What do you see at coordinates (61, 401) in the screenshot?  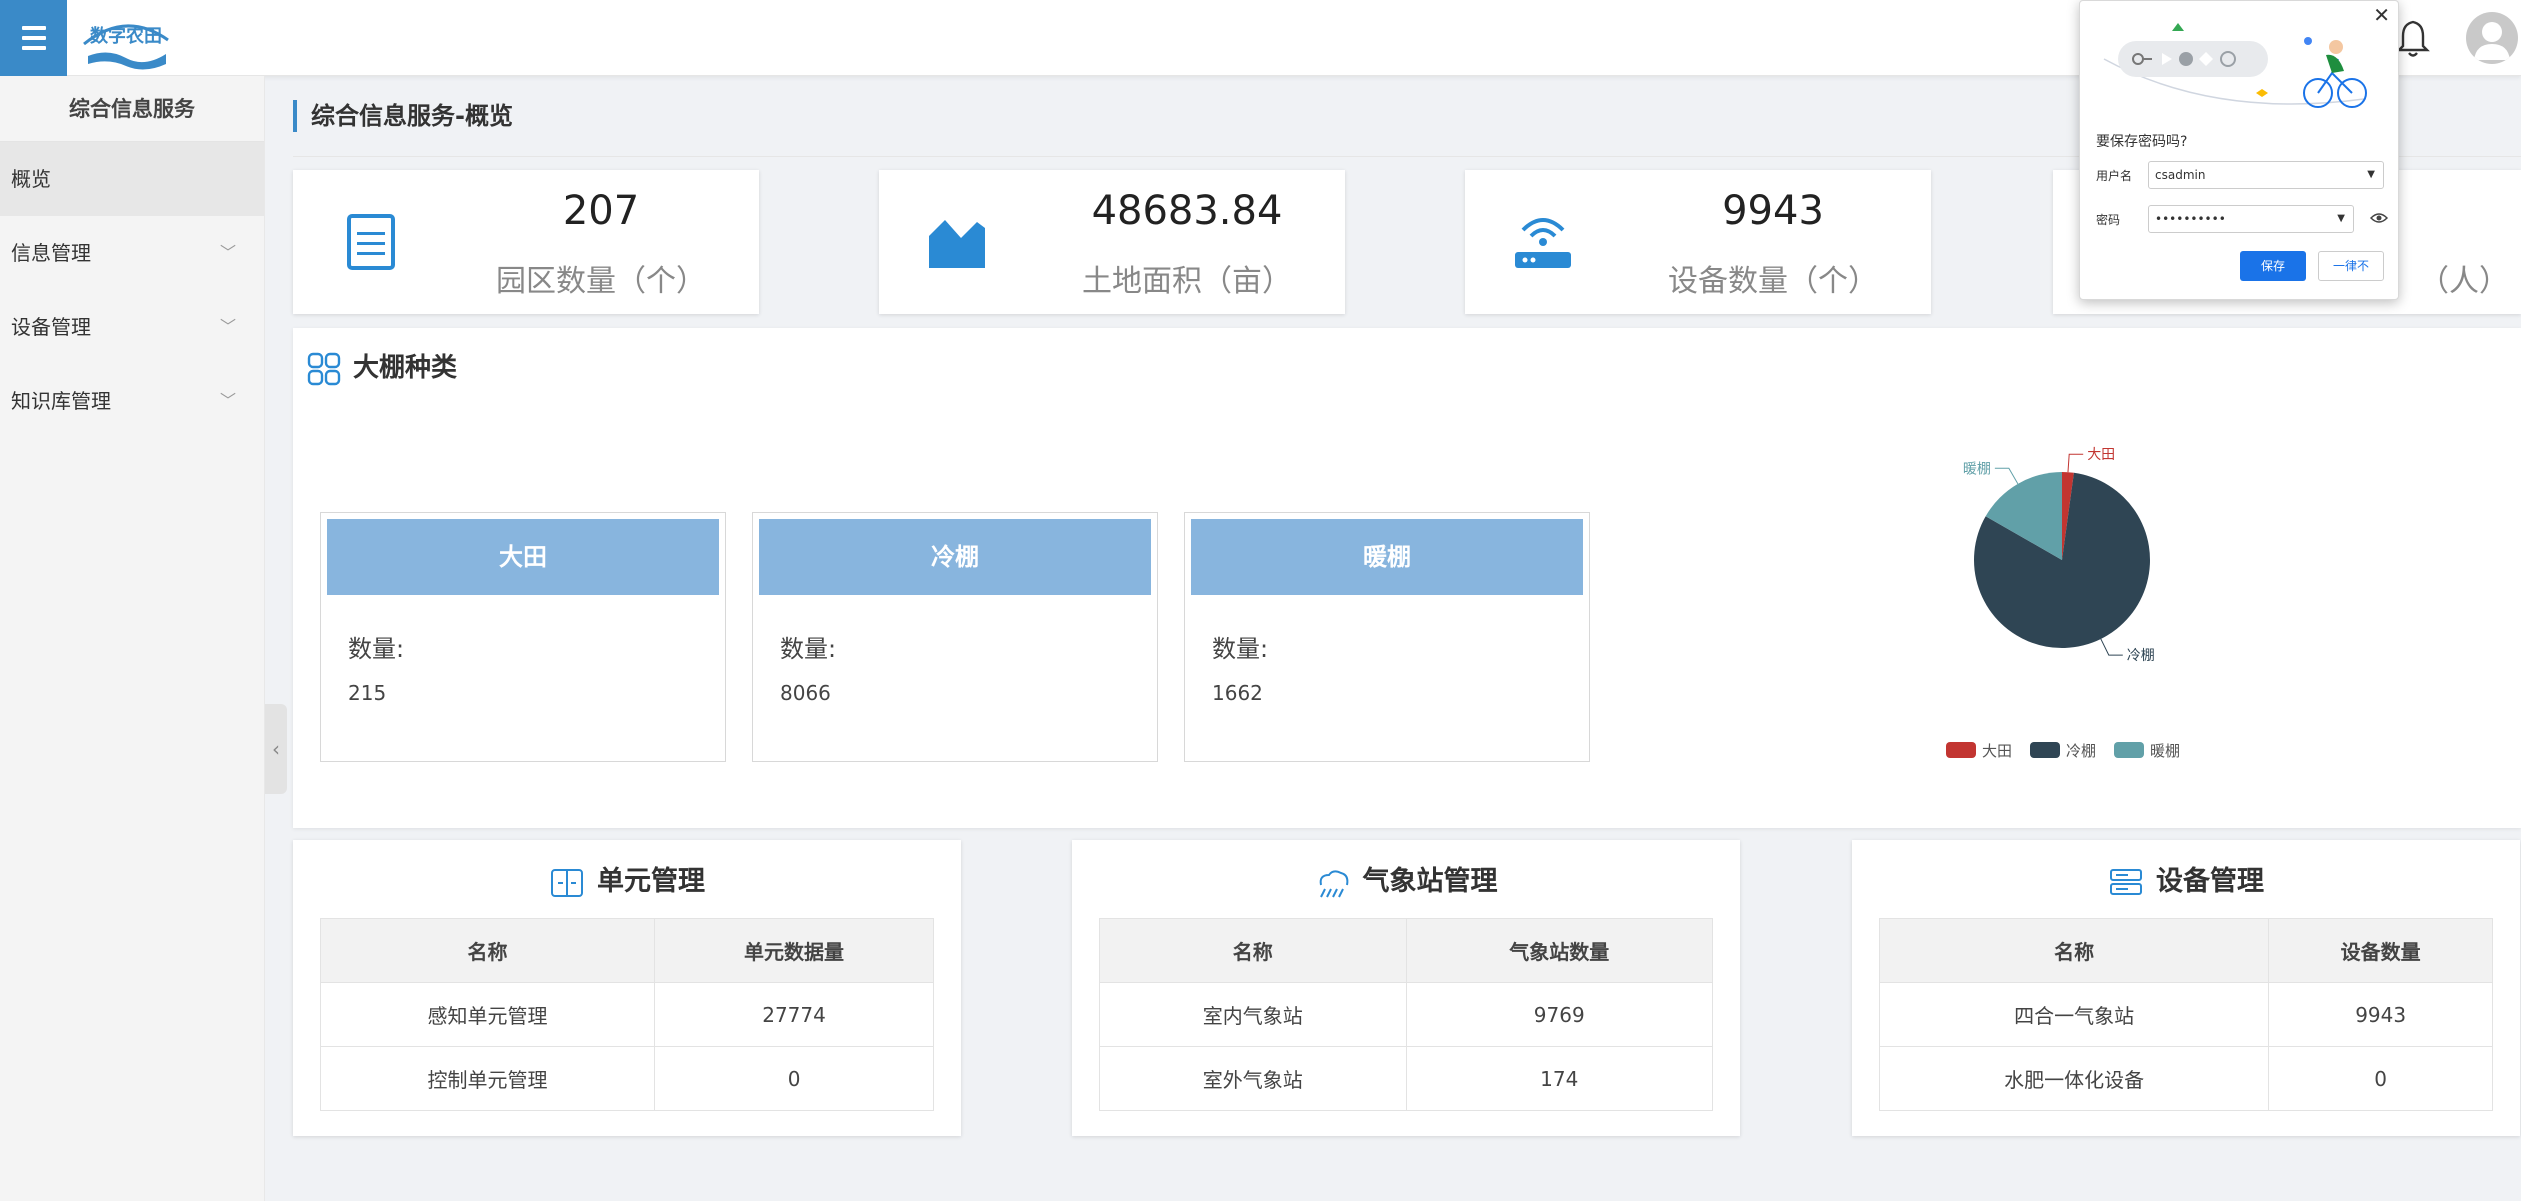 I see `sidebar-item-label: 知识库管理` at bounding box center [61, 401].